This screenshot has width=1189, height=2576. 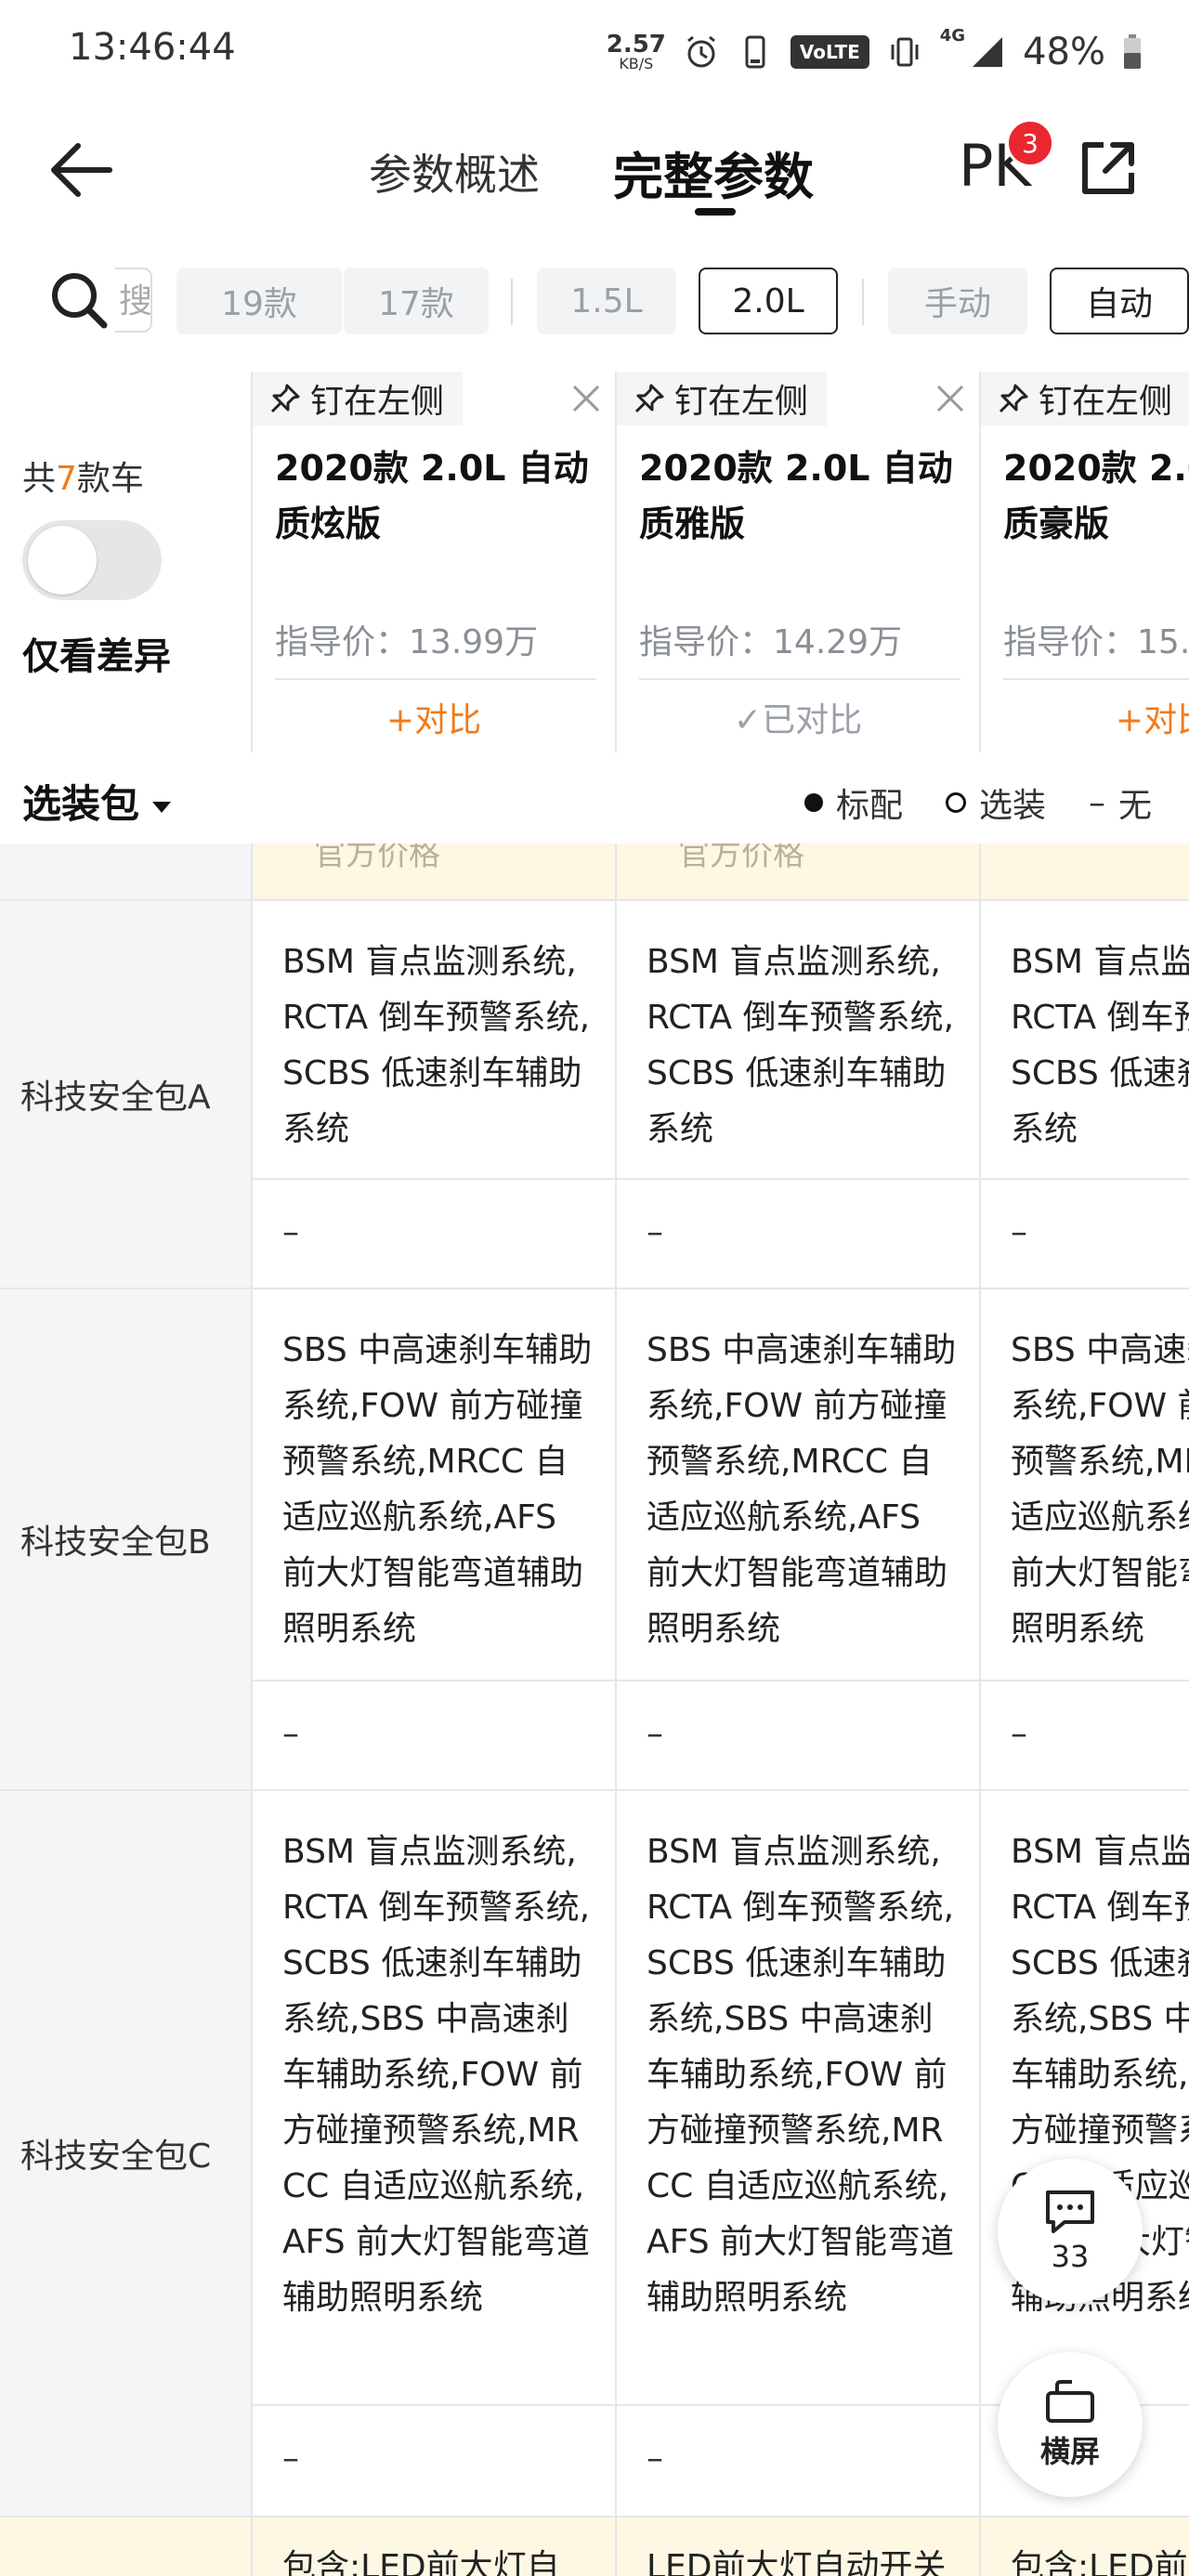 I want to click on car-title: 2020款 2.0L 自动质炫版, so click(x=438, y=496).